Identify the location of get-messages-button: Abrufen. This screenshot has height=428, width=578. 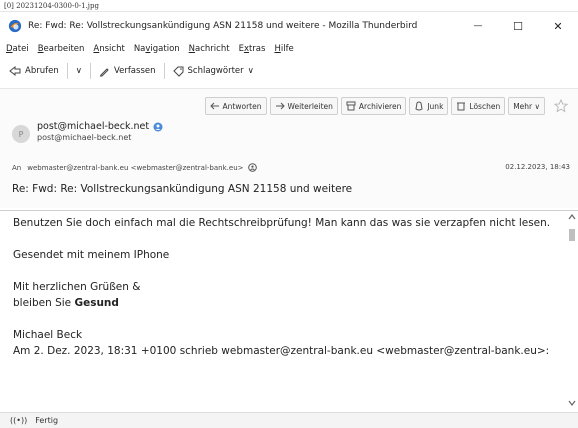
(34, 71).